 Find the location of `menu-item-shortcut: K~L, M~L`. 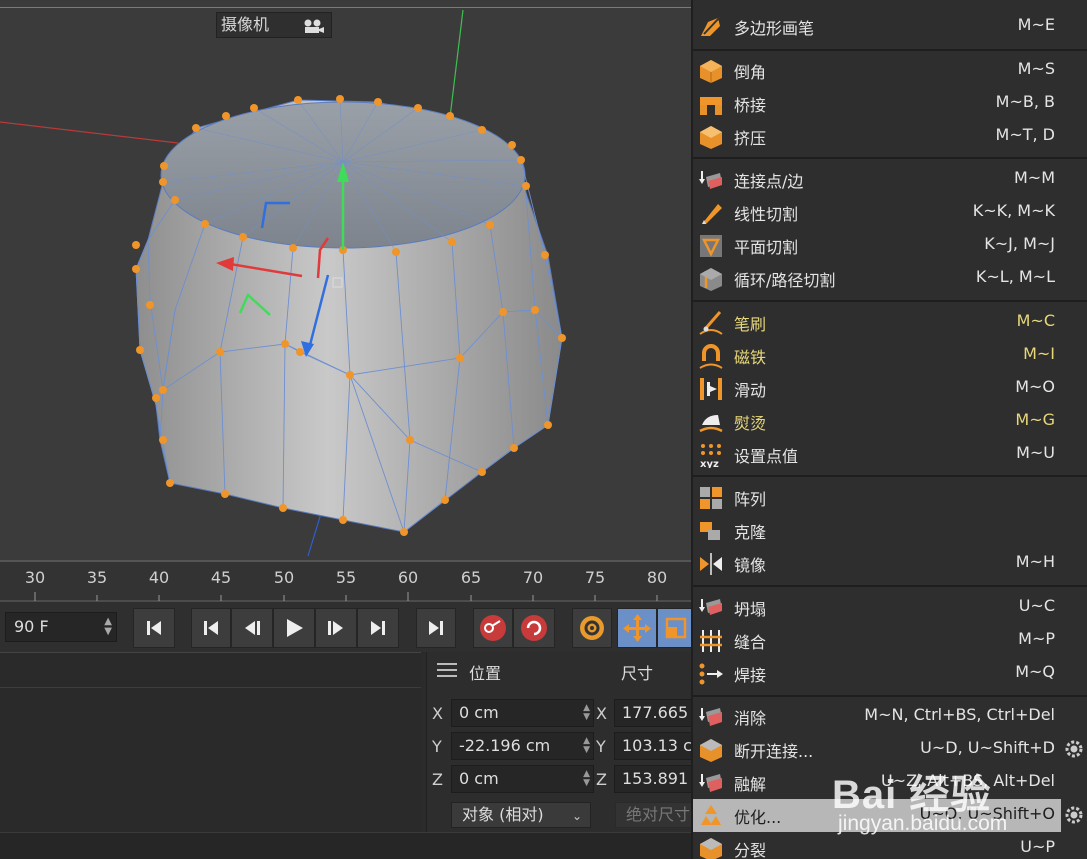

menu-item-shortcut: K~L, M~L is located at coordinates (1015, 276).